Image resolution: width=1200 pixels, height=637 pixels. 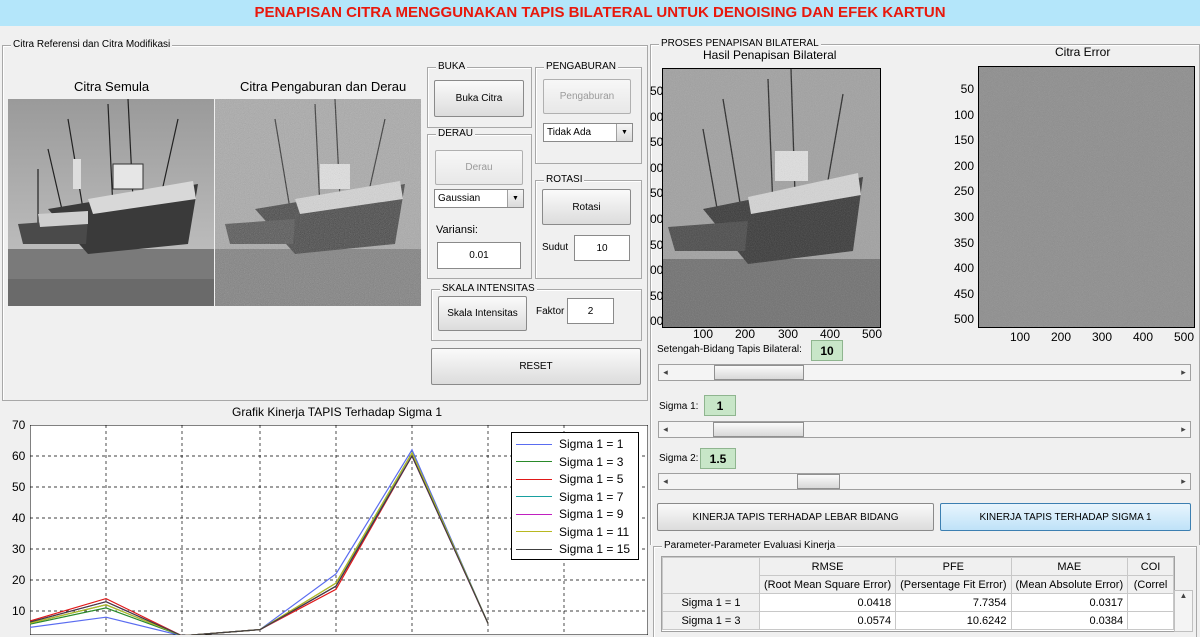 I want to click on open-image-button: Buka Citra, so click(x=479, y=98).